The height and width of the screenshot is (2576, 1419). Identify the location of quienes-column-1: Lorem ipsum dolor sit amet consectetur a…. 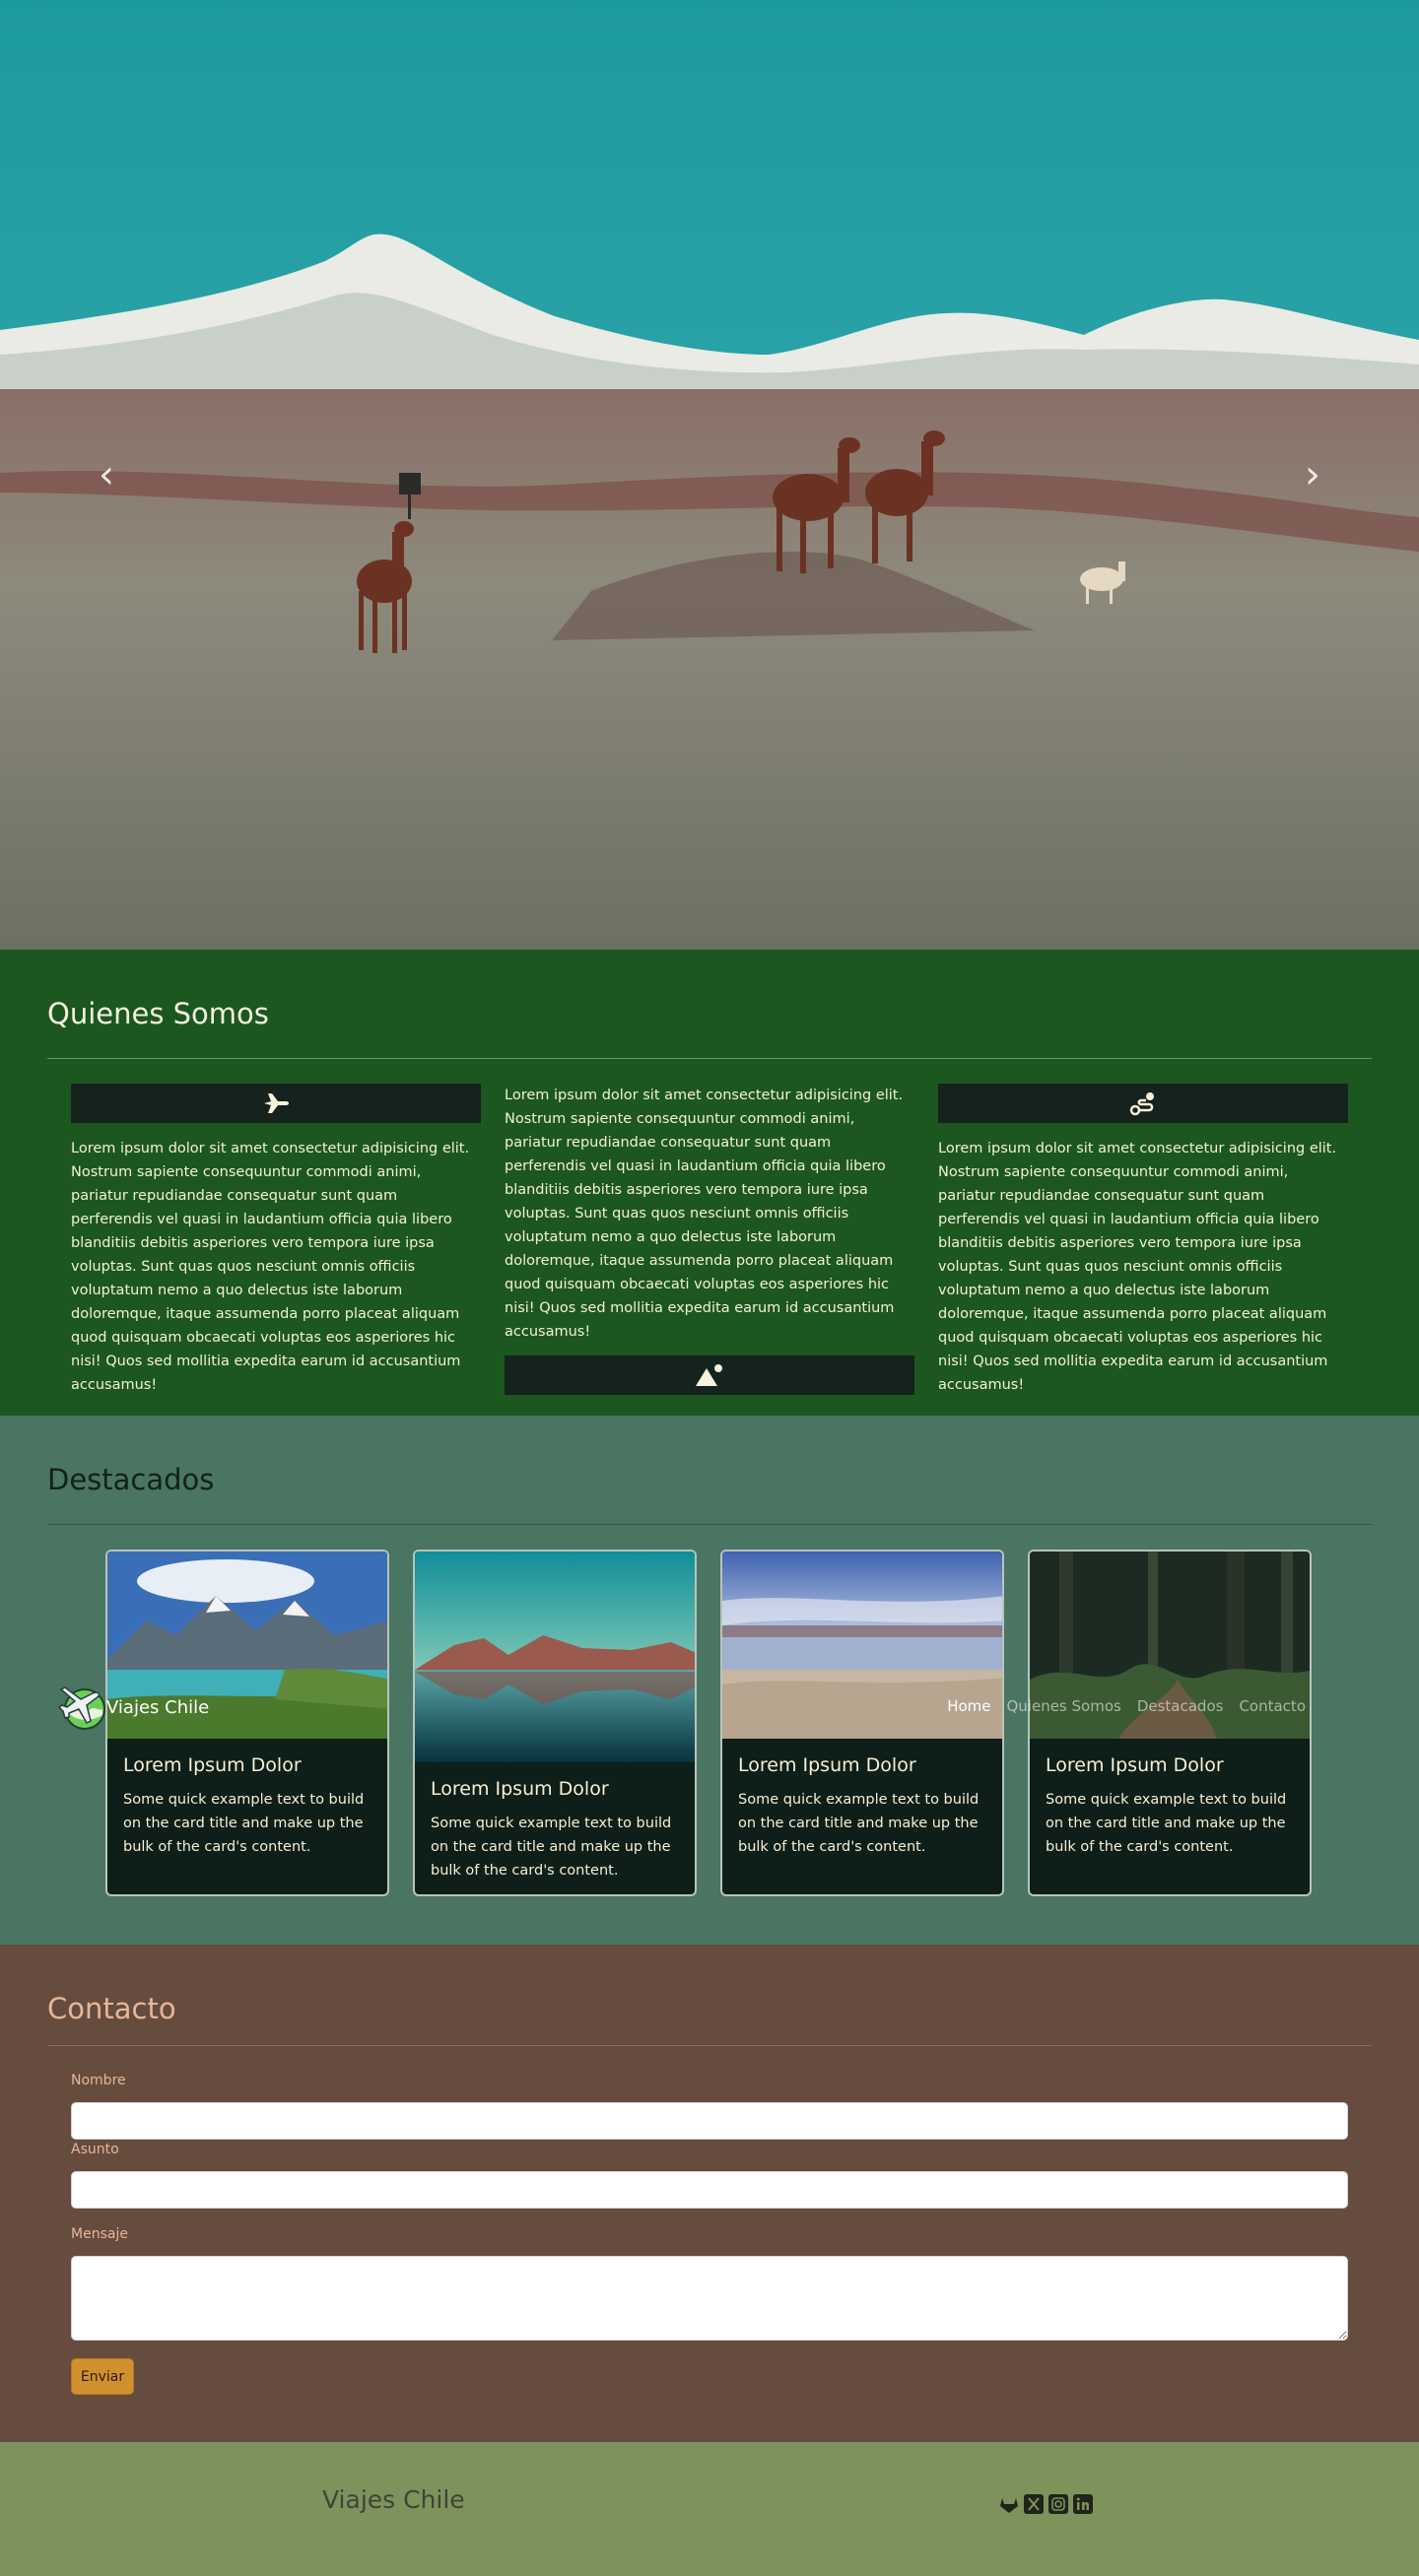
(276, 1240).